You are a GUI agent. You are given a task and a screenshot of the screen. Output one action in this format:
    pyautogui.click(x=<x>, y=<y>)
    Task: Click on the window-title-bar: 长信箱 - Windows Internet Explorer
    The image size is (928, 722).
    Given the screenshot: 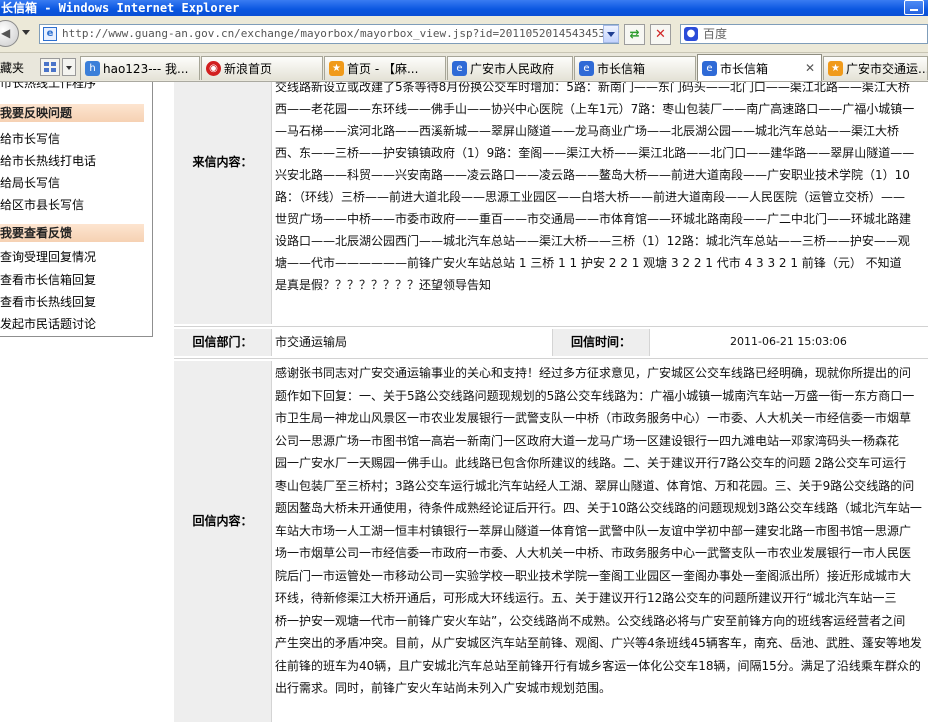 What is the action you would take?
    pyautogui.click(x=464, y=8)
    